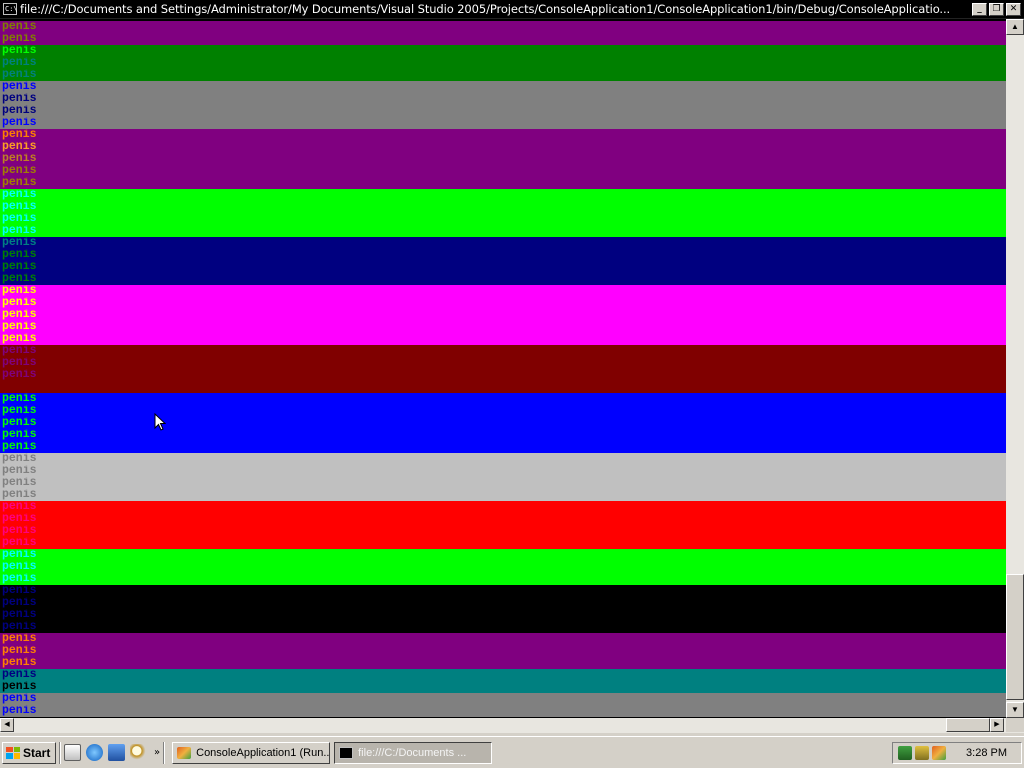 The width and height of the screenshot is (1024, 768). I want to click on ie-icon, so click(94, 752).